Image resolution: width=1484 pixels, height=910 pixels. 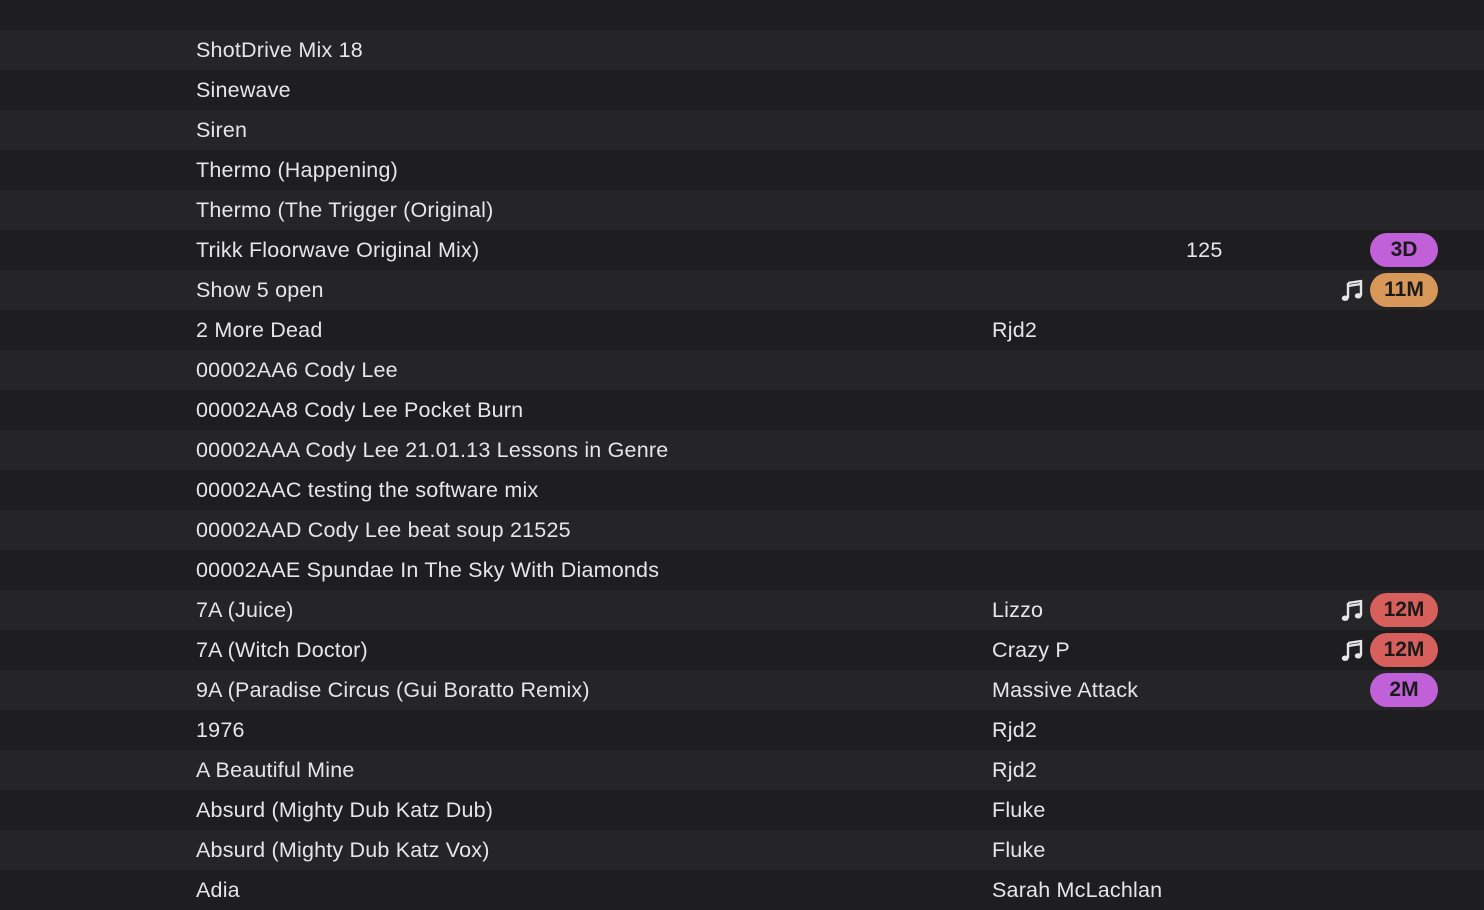 What do you see at coordinates (360, 410) in the screenshot?
I see `track-title: 00002AA8 Cody Lee Pocket Burn` at bounding box center [360, 410].